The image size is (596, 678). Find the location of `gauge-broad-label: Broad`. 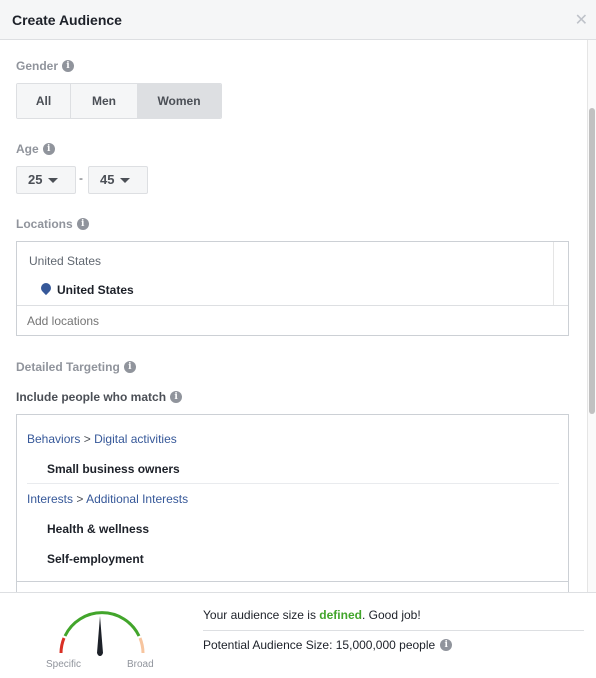

gauge-broad-label: Broad is located at coordinates (140, 664).